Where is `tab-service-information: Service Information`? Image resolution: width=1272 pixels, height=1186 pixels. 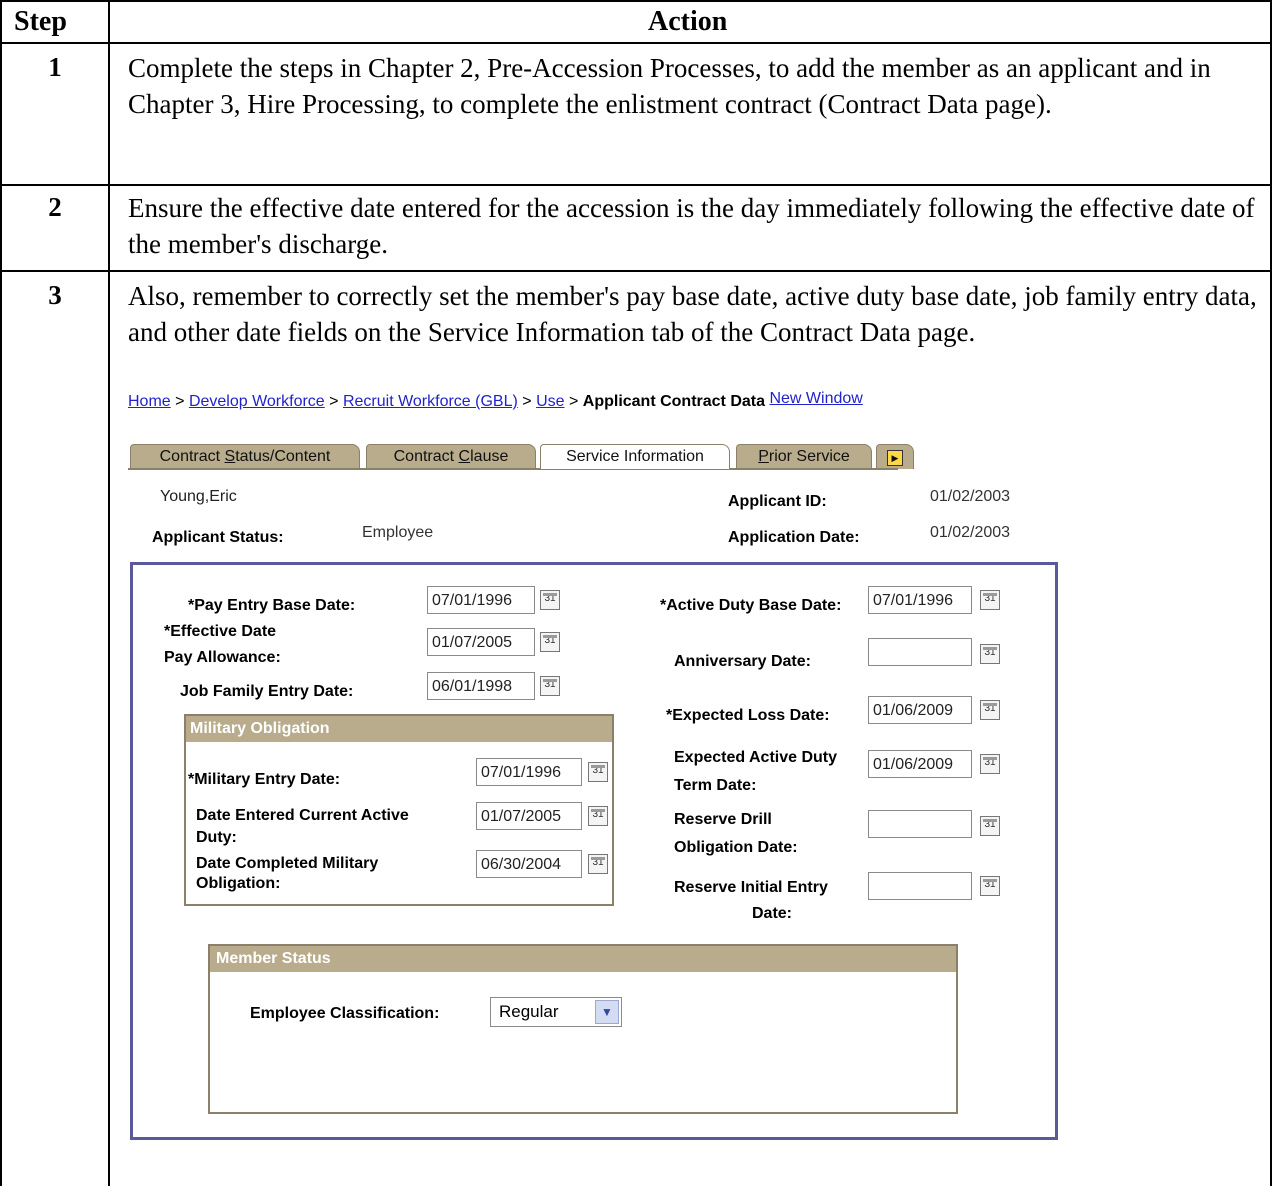
tab-service-information: Service Information is located at coordinates (635, 456).